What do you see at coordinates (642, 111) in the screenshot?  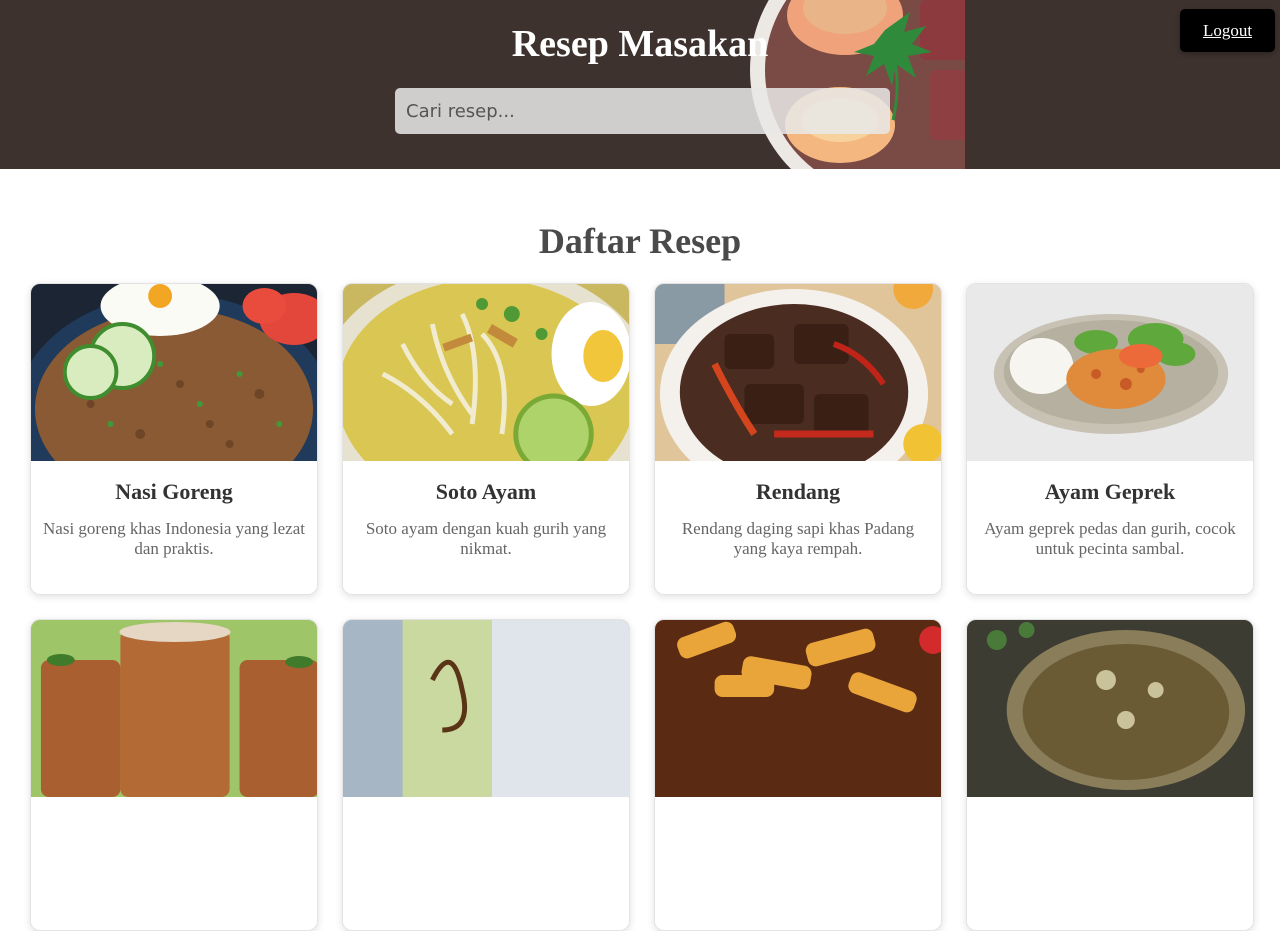 I see `search-input` at bounding box center [642, 111].